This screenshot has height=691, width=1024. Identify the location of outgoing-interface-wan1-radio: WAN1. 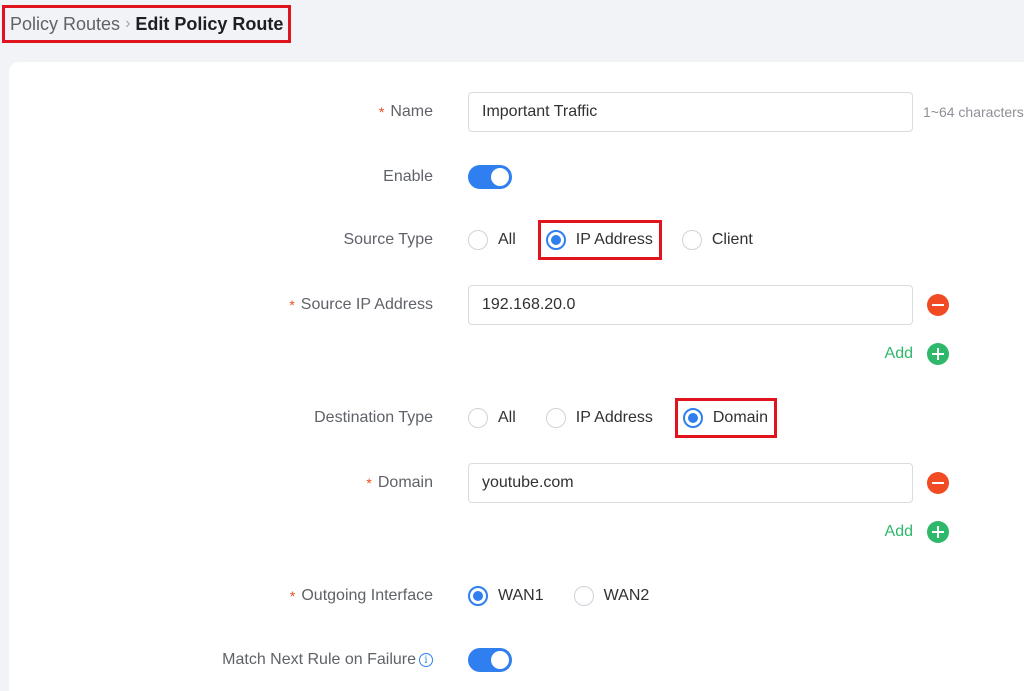
(506, 596).